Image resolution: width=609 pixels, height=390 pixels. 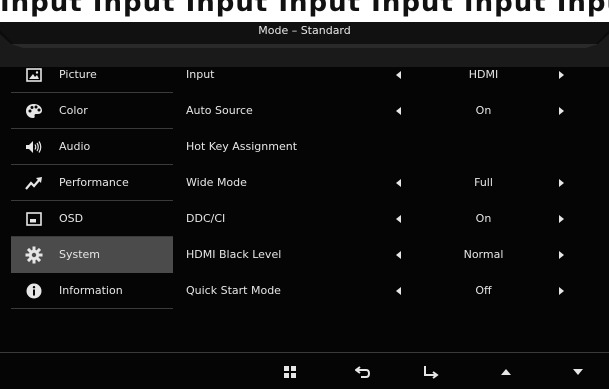 I want to click on setting-row-hot-key-assignment: Hot Key Assignment, so click(x=386, y=147).